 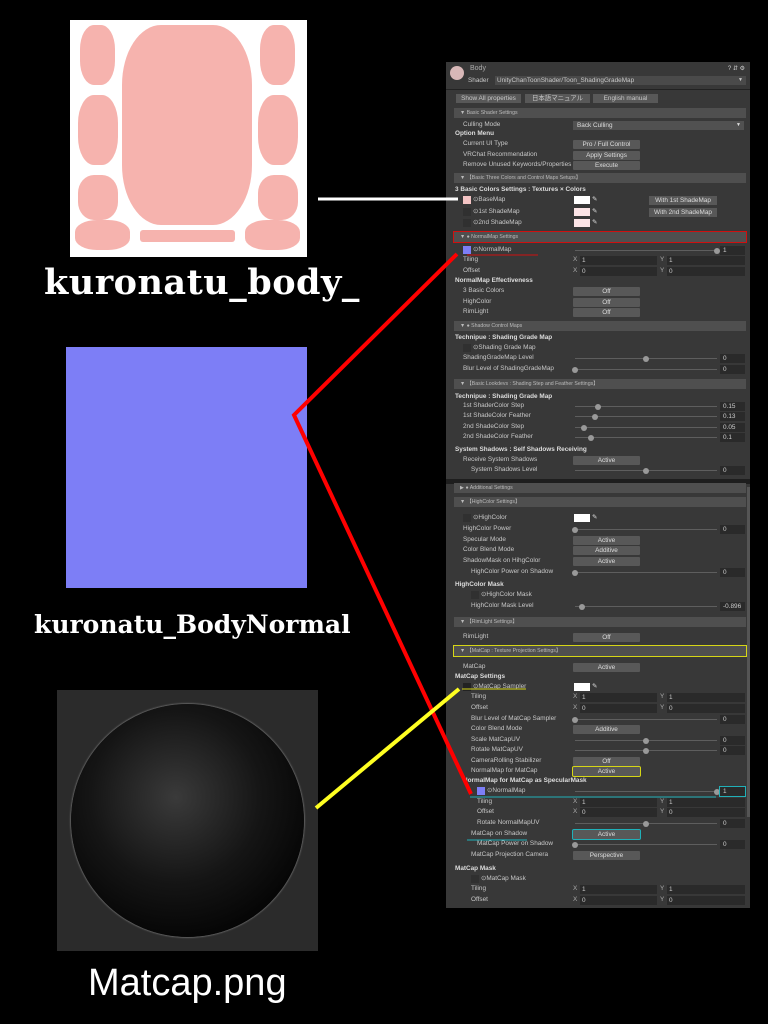 I want to click on red-connector, so click(x=382, y=523).